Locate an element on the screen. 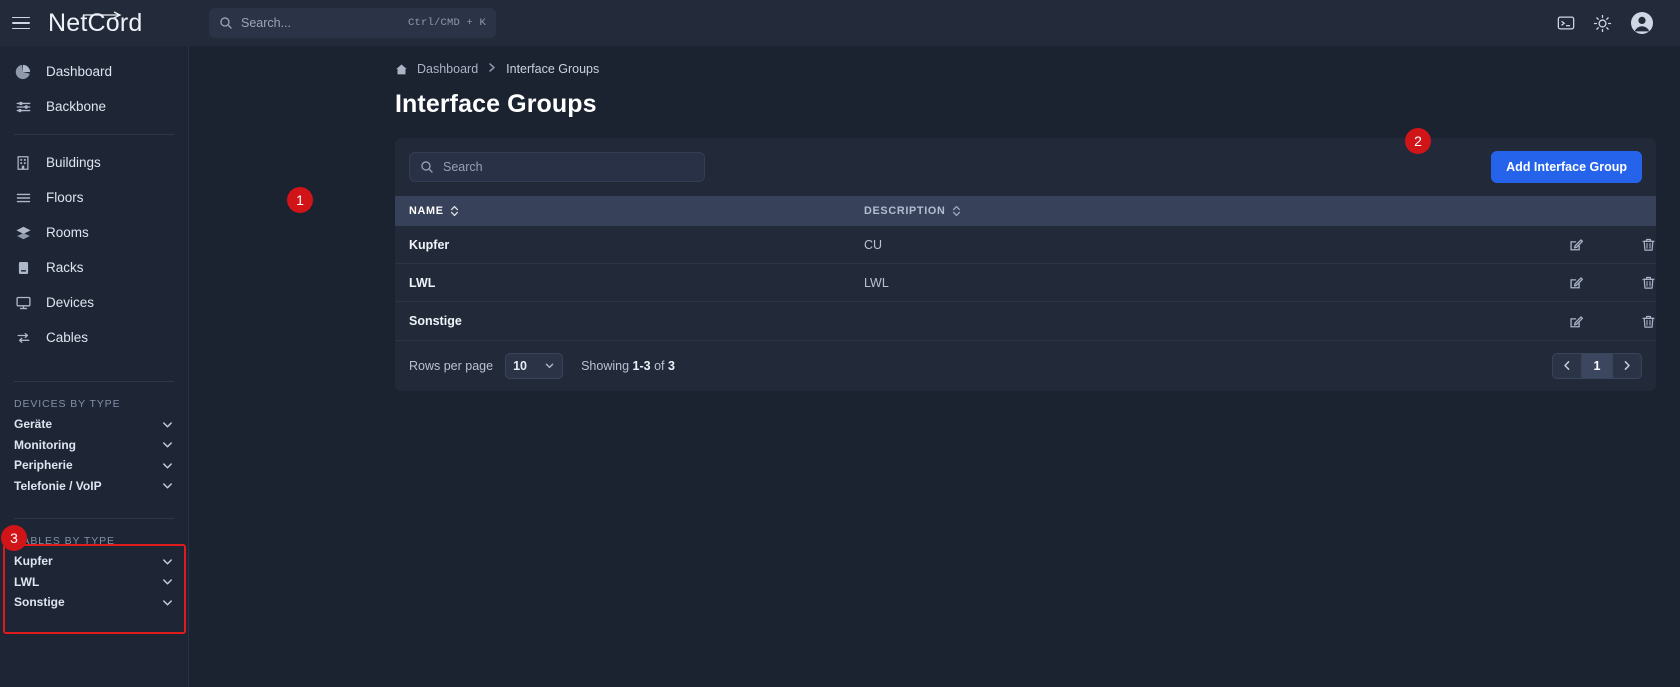 This screenshot has height=687, width=1680. add-interface-group-button: Add Interface Group is located at coordinates (1566, 167).